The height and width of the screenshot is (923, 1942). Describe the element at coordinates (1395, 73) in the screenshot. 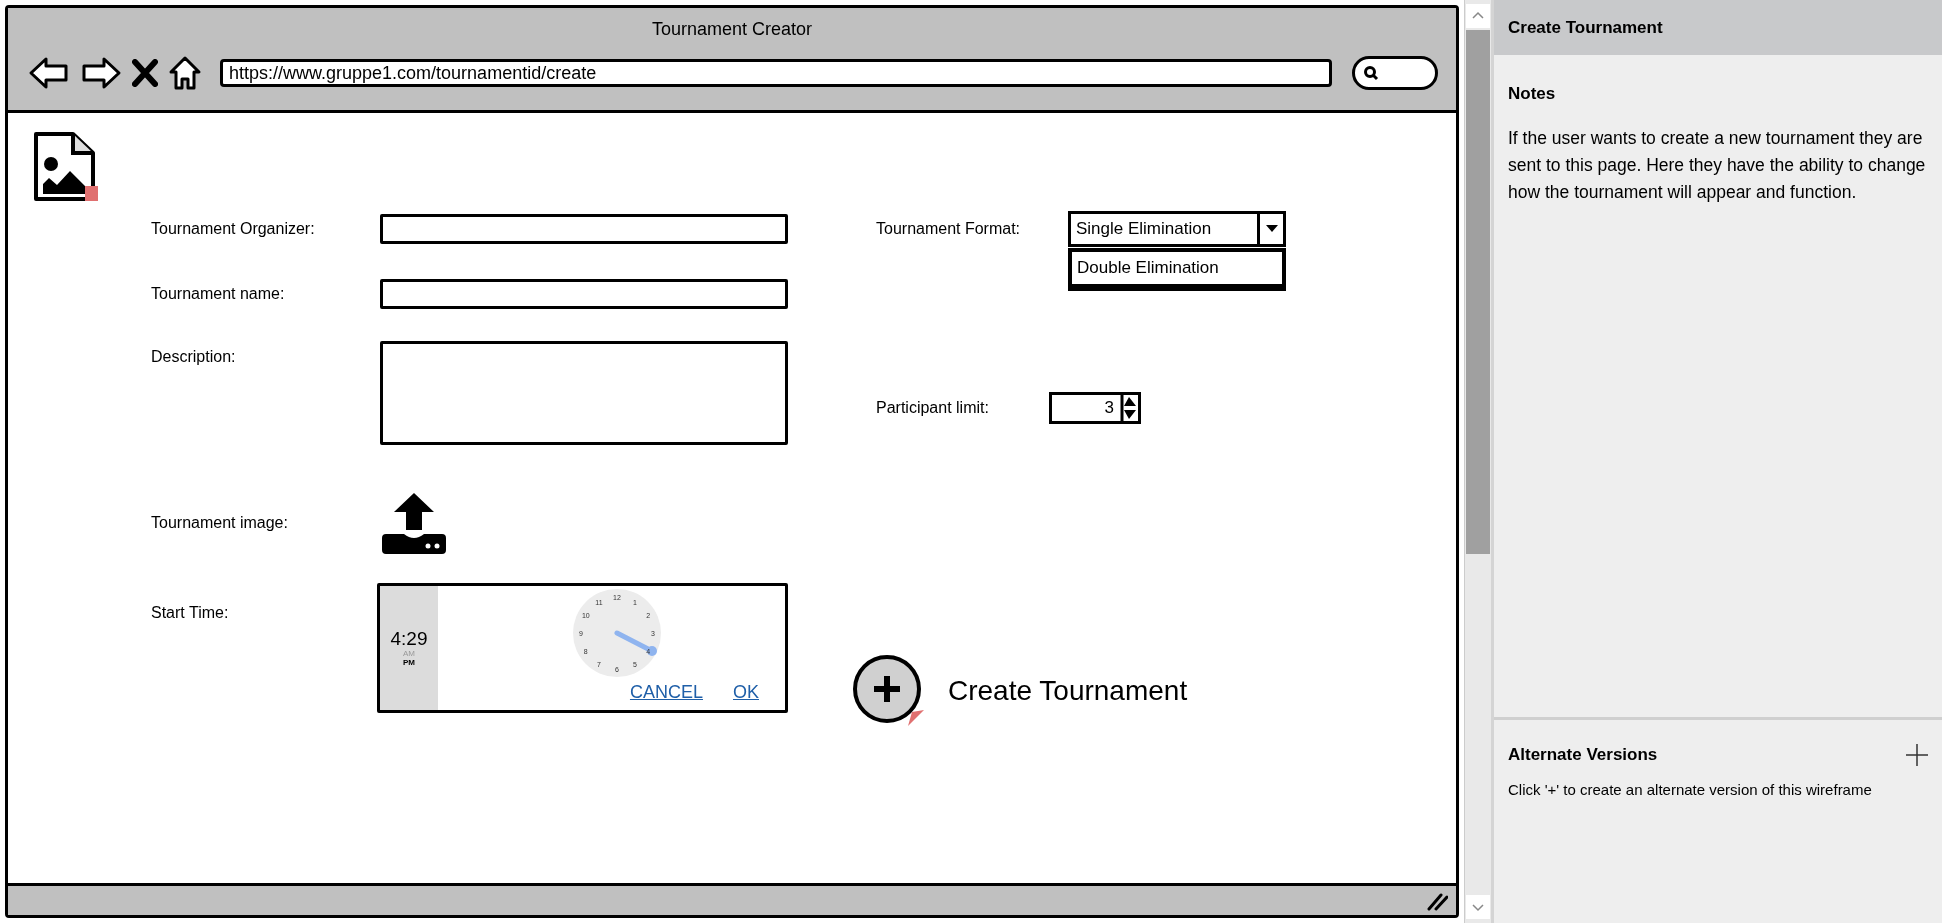

I see `search-field` at that location.